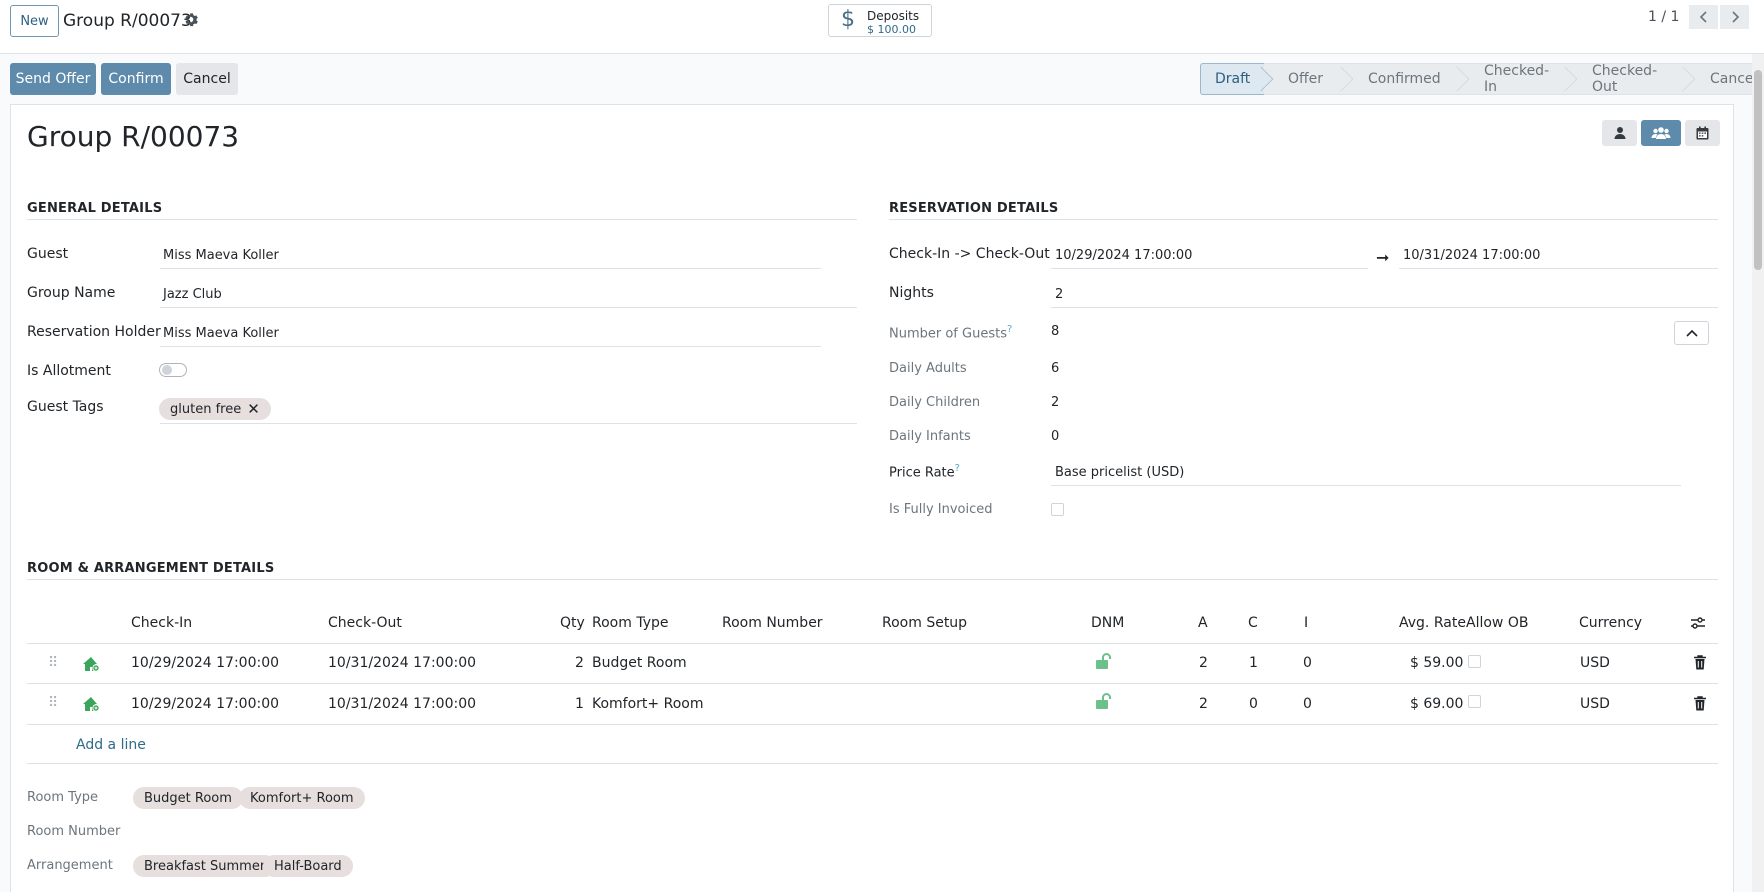 This screenshot has height=892, width=1764. What do you see at coordinates (1119, 472) in the screenshot?
I see `price-rate-field: Base pricelist (USD)` at bounding box center [1119, 472].